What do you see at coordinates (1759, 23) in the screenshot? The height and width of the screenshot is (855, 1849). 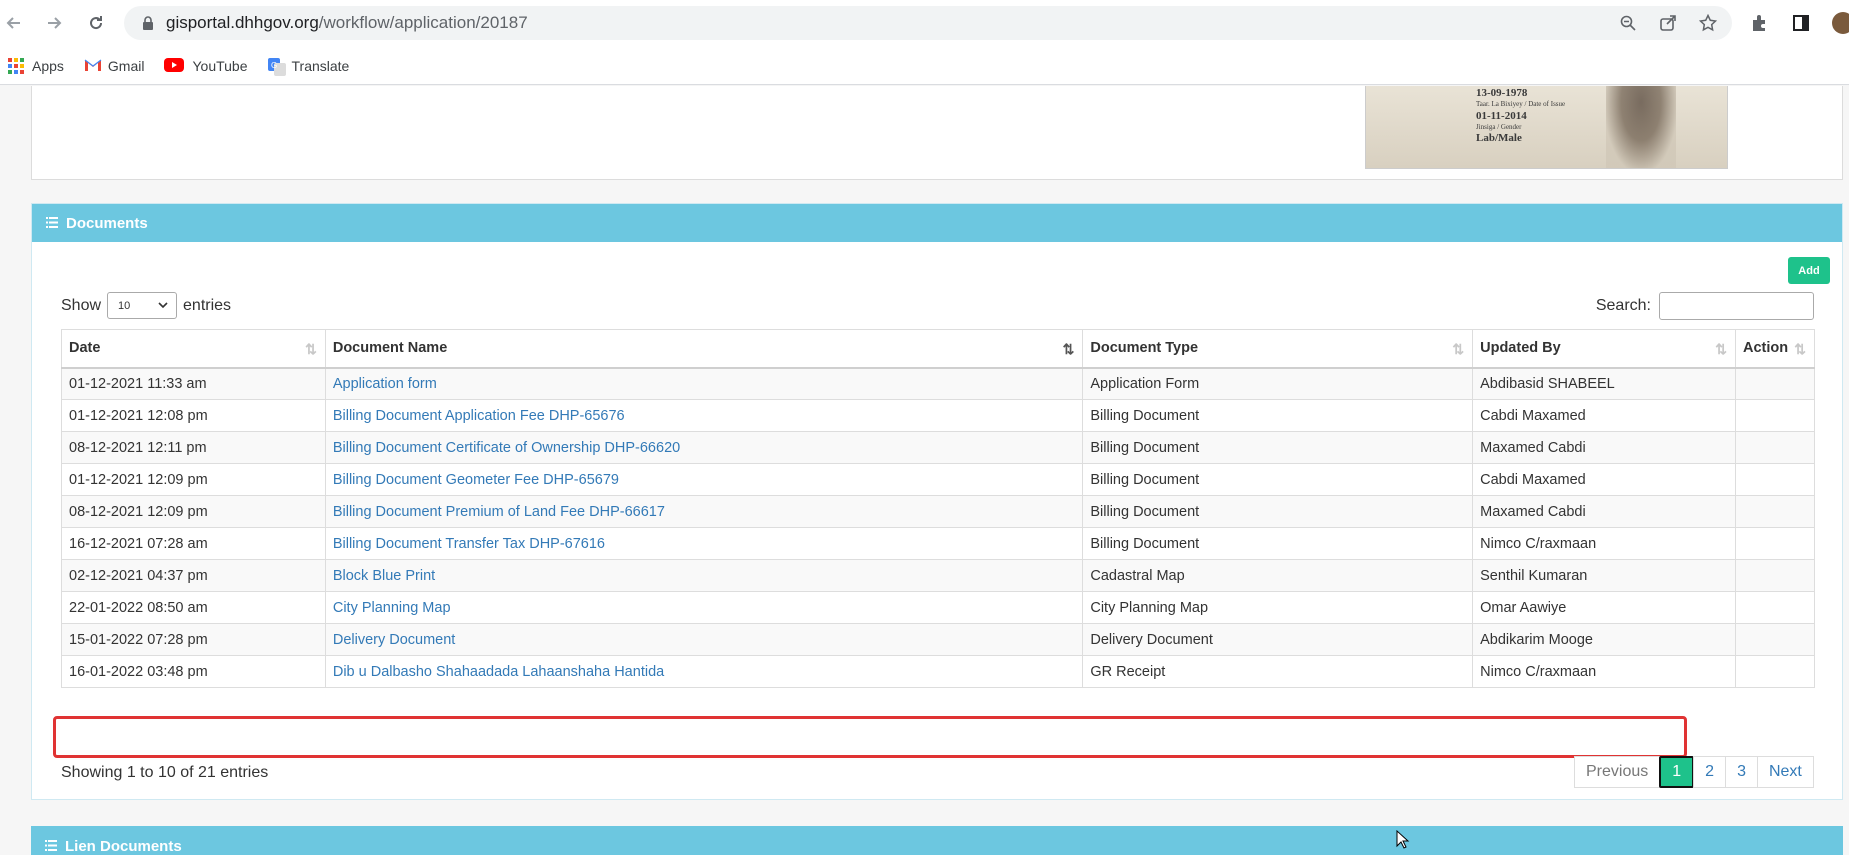 I see `extensions-icon` at bounding box center [1759, 23].